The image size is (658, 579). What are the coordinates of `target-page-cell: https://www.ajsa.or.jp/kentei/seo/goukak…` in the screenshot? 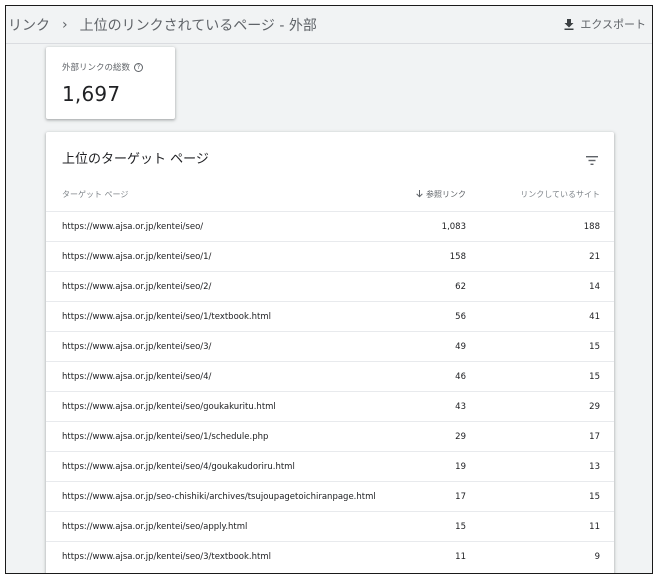 It's located at (169, 407).